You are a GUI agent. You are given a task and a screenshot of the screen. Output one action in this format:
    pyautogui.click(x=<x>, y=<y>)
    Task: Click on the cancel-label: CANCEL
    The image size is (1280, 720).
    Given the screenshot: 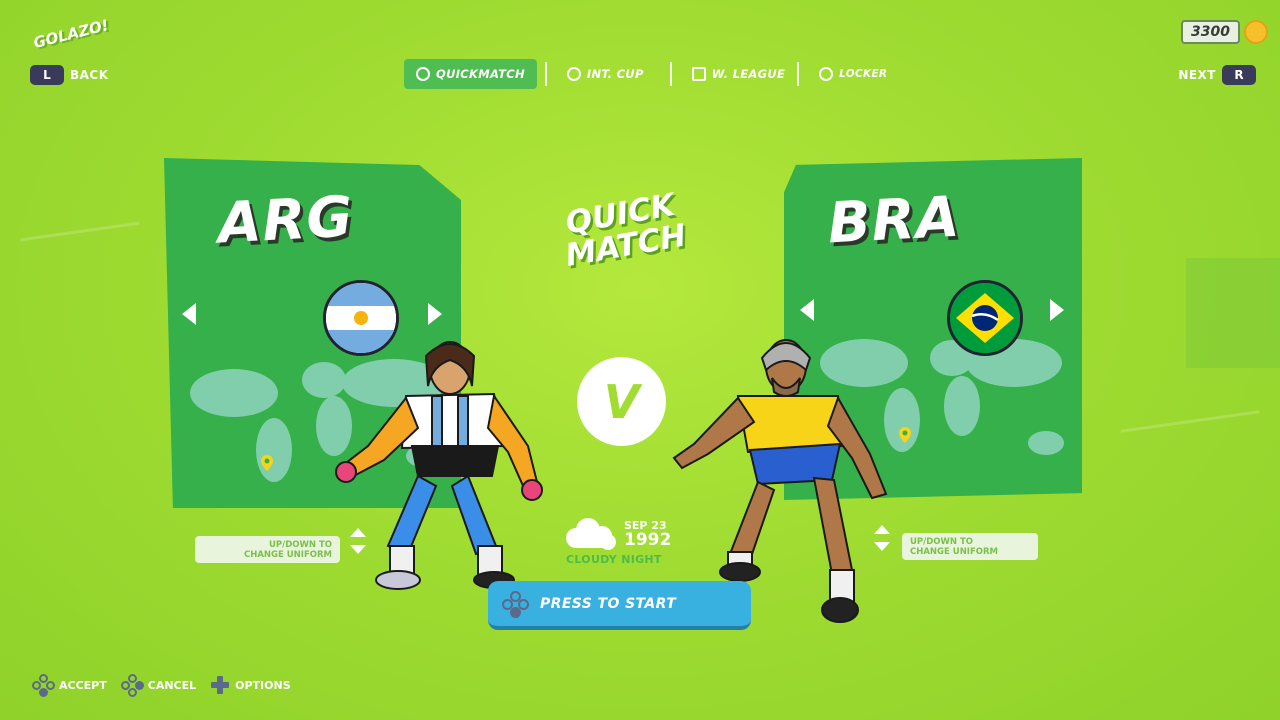 What is the action you would take?
    pyautogui.click(x=172, y=685)
    